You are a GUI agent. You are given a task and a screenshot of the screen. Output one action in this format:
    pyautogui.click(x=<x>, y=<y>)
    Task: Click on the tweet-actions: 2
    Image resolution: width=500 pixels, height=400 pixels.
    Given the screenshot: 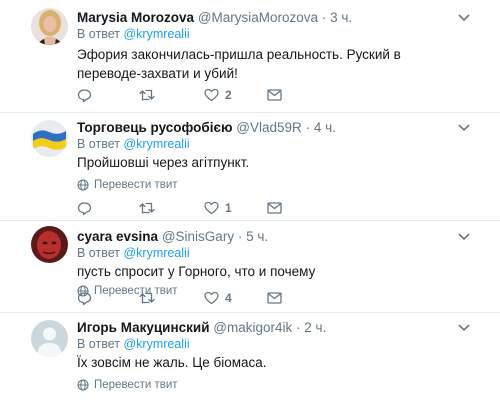 What is the action you would take?
    pyautogui.click(x=187, y=95)
    